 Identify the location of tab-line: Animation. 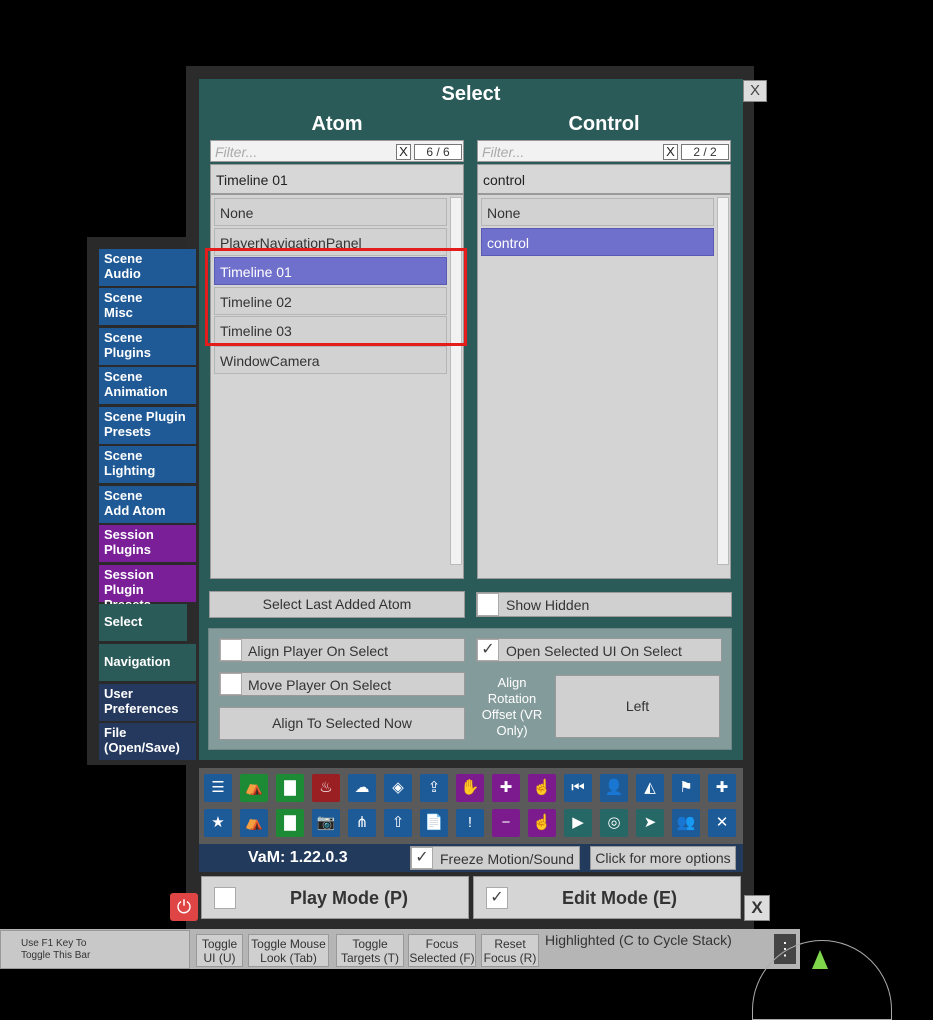
(136, 391).